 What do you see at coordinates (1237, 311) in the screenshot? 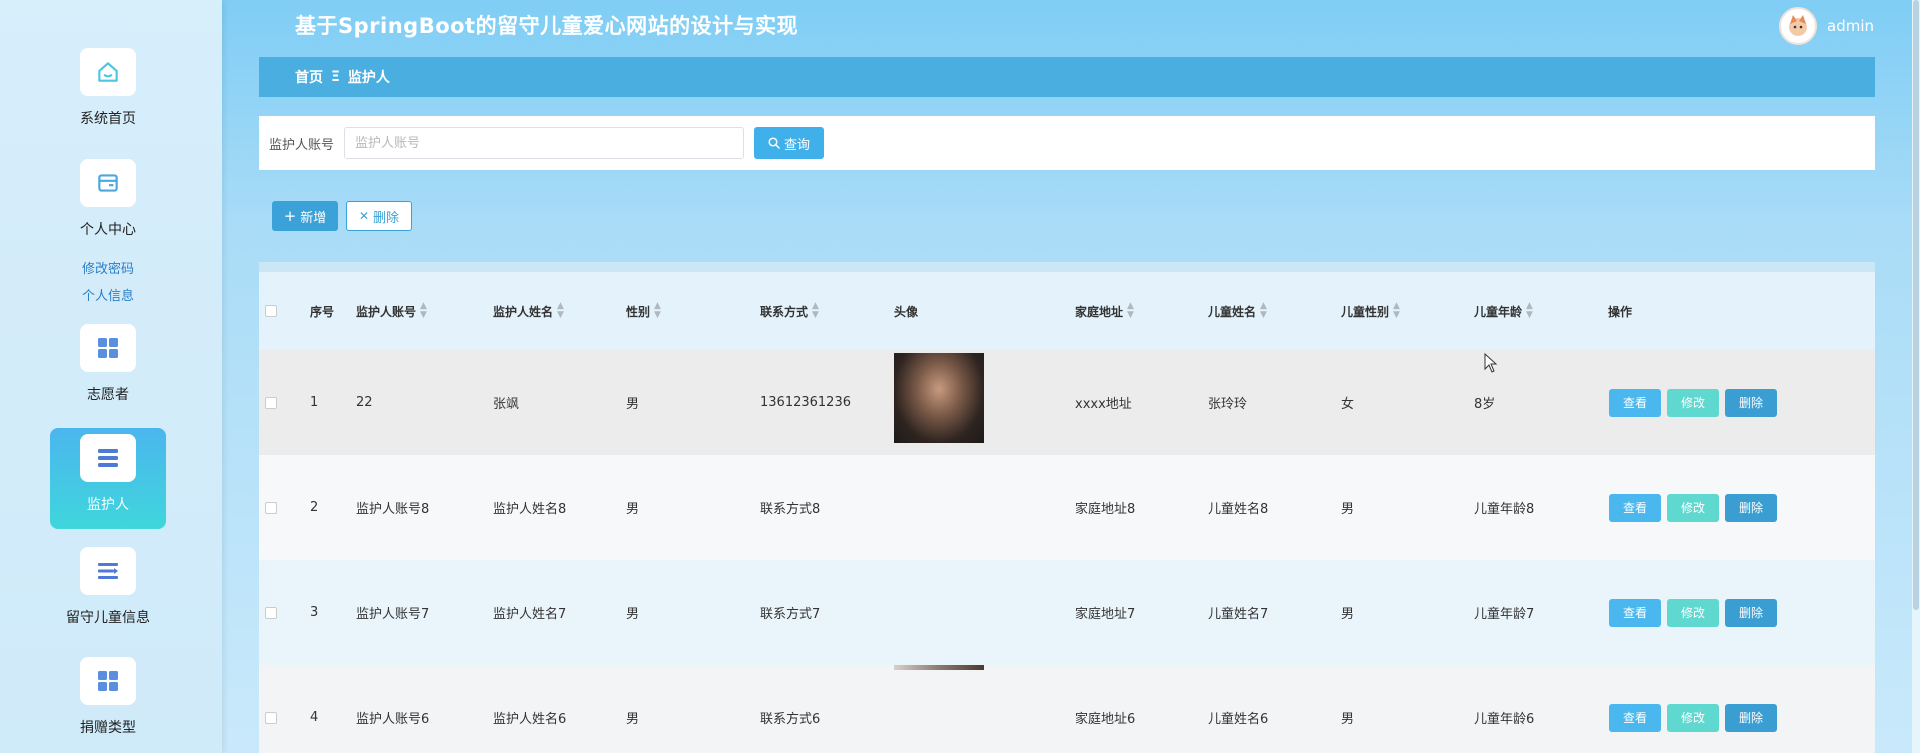
I see `th-child-name: 儿童姓名 ▲ ▼` at bounding box center [1237, 311].